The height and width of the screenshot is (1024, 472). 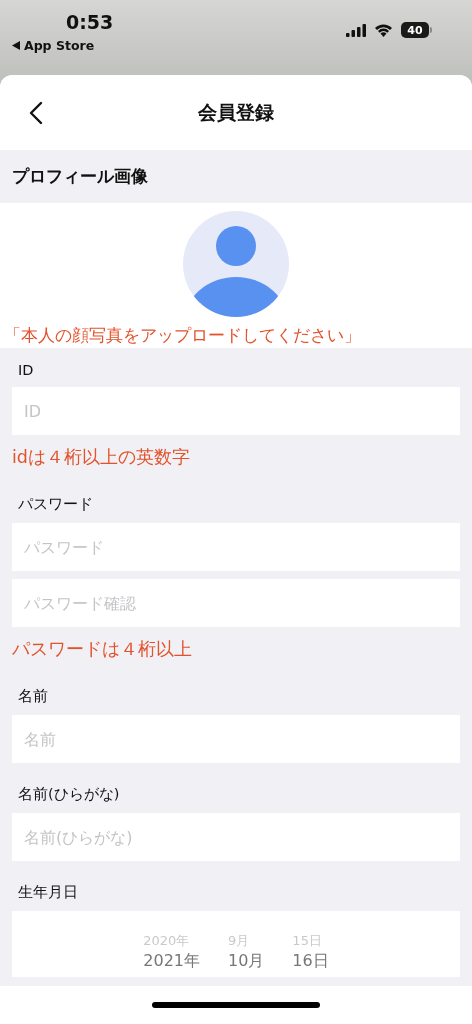 What do you see at coordinates (236, 837) in the screenshot?
I see `input-field: 名前(ひらがな)` at bounding box center [236, 837].